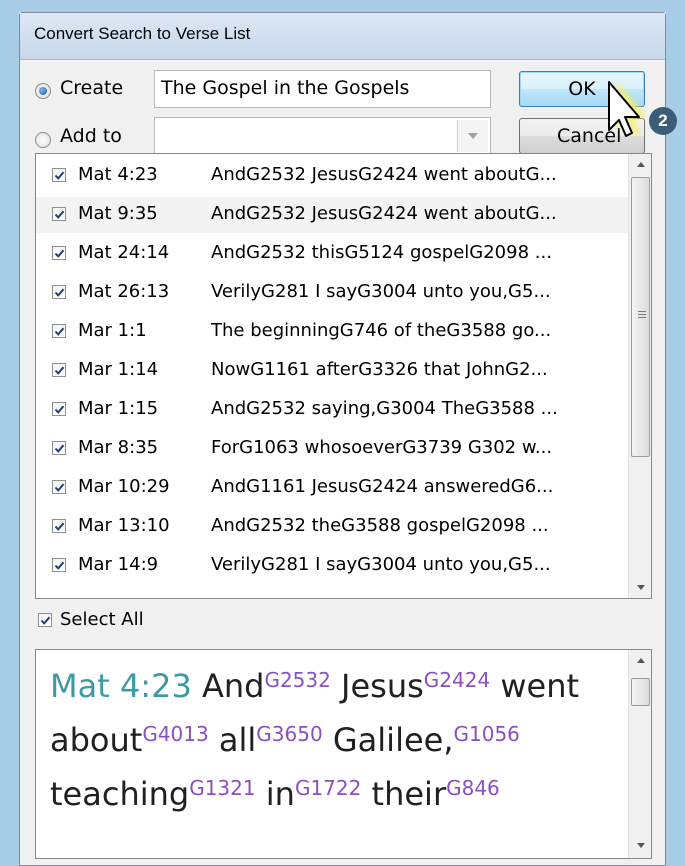 This screenshot has width=685, height=866. What do you see at coordinates (663, 121) in the screenshot?
I see `step-badge: 2` at bounding box center [663, 121].